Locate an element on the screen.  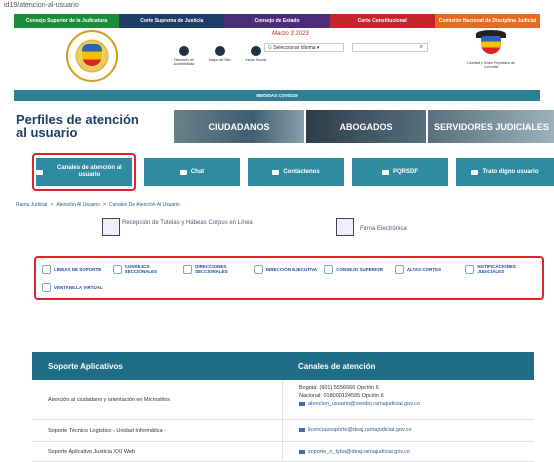
translate-icon: G is located at coordinates (270, 48).